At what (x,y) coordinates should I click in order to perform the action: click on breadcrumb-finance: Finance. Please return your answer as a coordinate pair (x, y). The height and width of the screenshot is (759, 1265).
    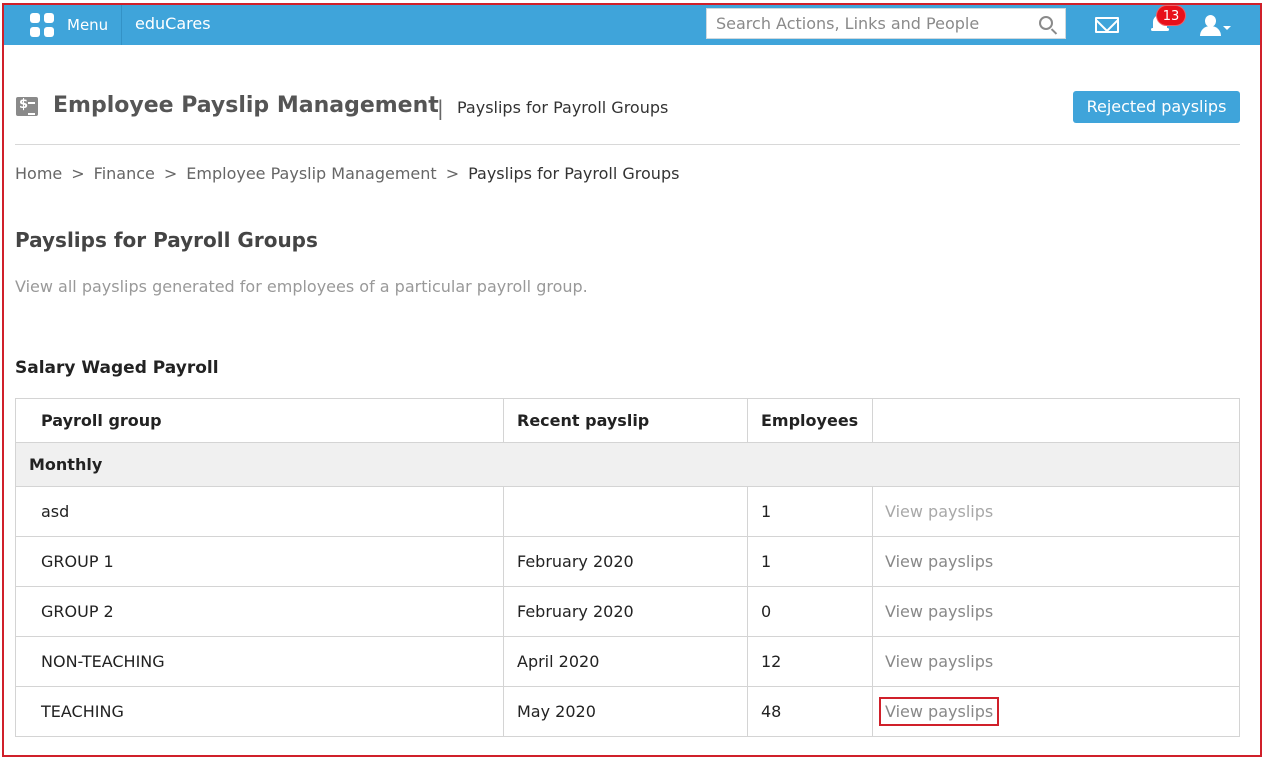
    Looking at the image, I should click on (124, 173).